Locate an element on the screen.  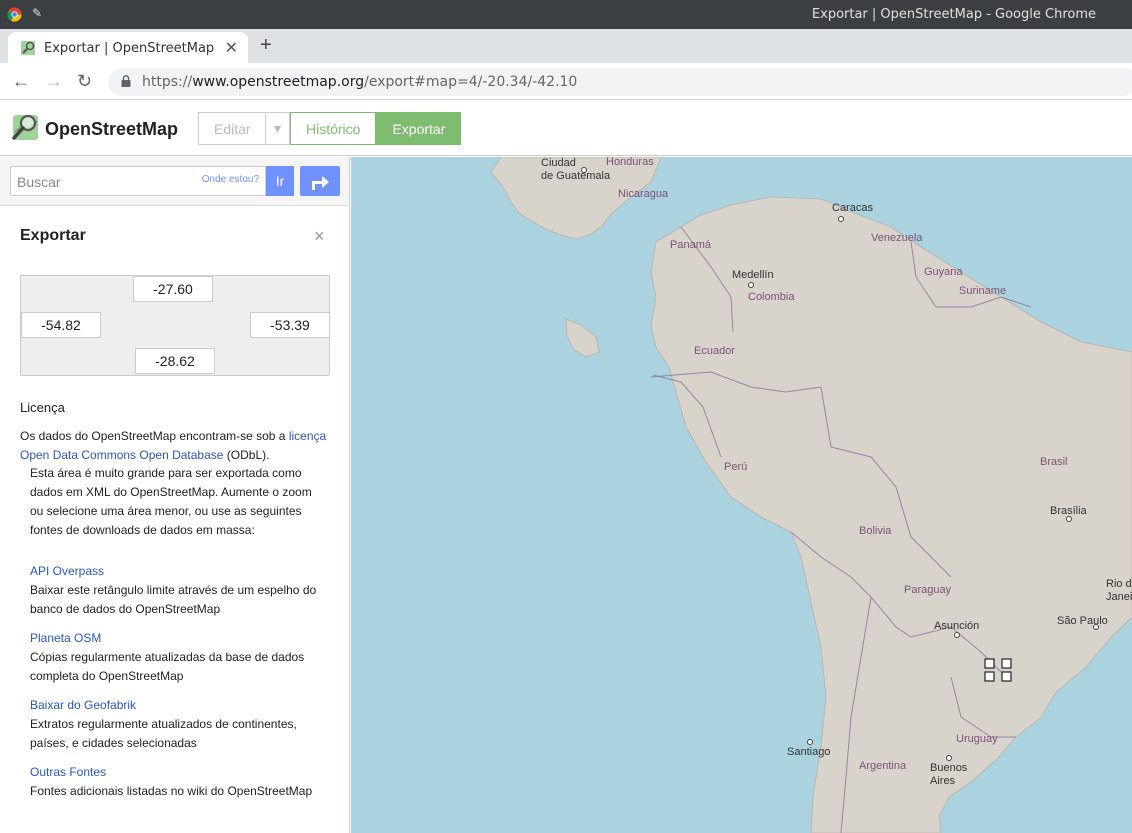
label-asuncion: Asunción is located at coordinates (956, 626).